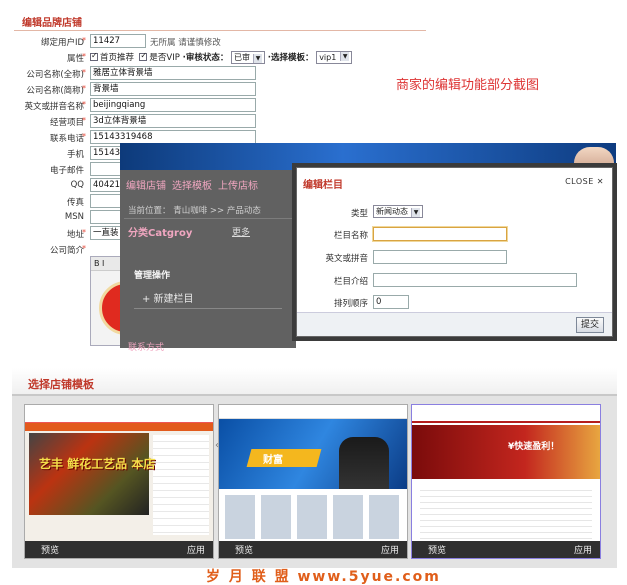 Image resolution: width=627 pixels, height=585 pixels. I want to click on template-2-apply-button: 应用, so click(390, 549).